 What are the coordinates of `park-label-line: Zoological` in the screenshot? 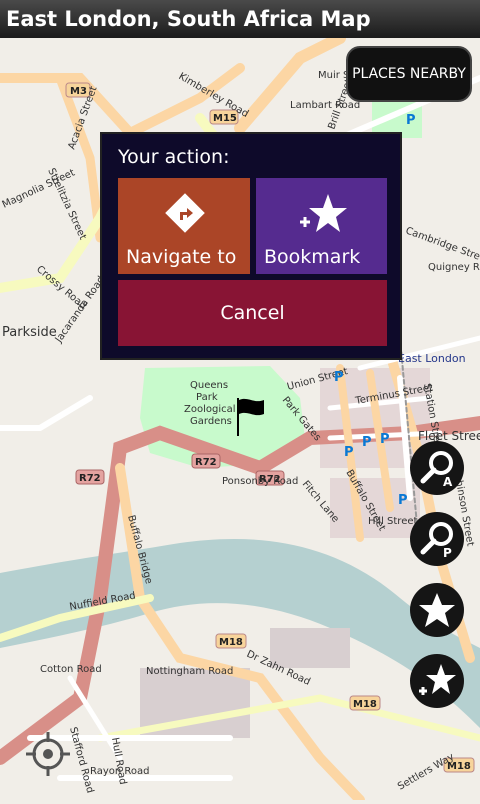 It's located at (210, 409).